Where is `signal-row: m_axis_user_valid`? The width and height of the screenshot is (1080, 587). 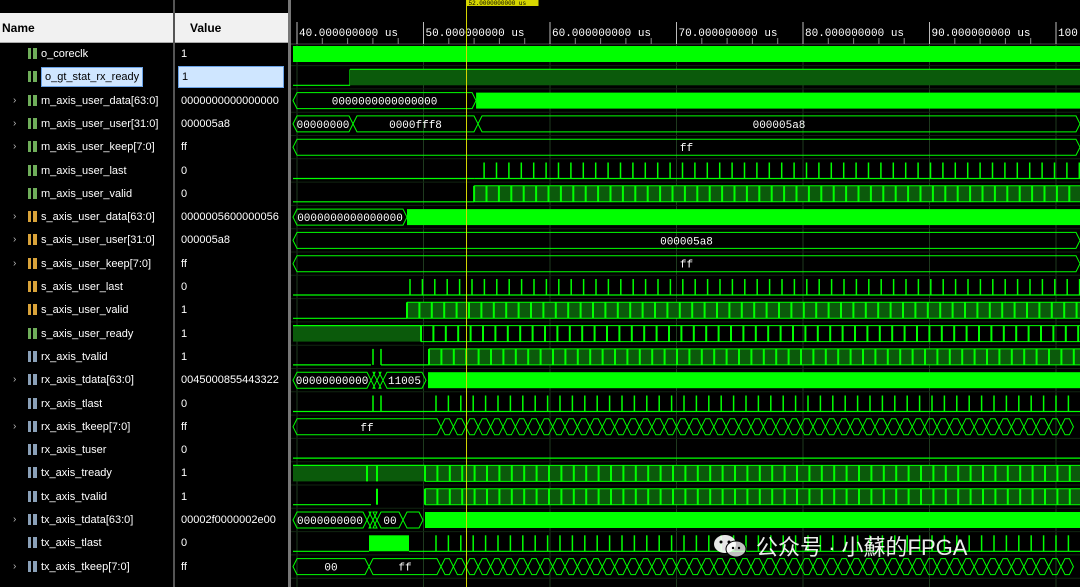 signal-row: m_axis_user_valid is located at coordinates (87, 194).